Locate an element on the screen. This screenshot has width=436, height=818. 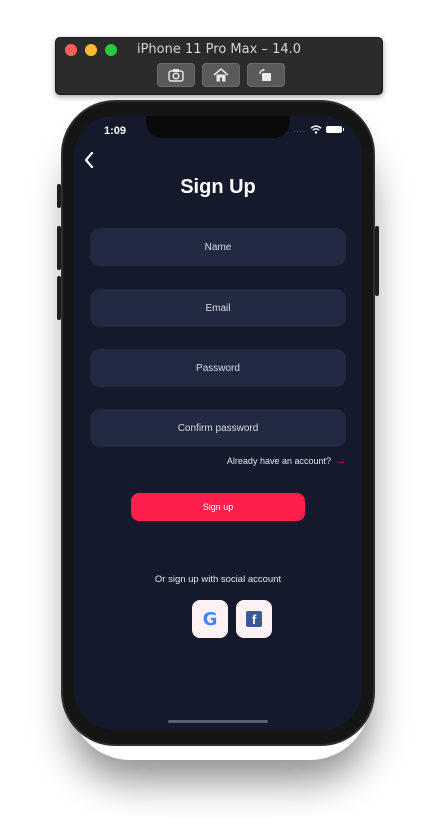
volume-down-button is located at coordinates (59, 298).